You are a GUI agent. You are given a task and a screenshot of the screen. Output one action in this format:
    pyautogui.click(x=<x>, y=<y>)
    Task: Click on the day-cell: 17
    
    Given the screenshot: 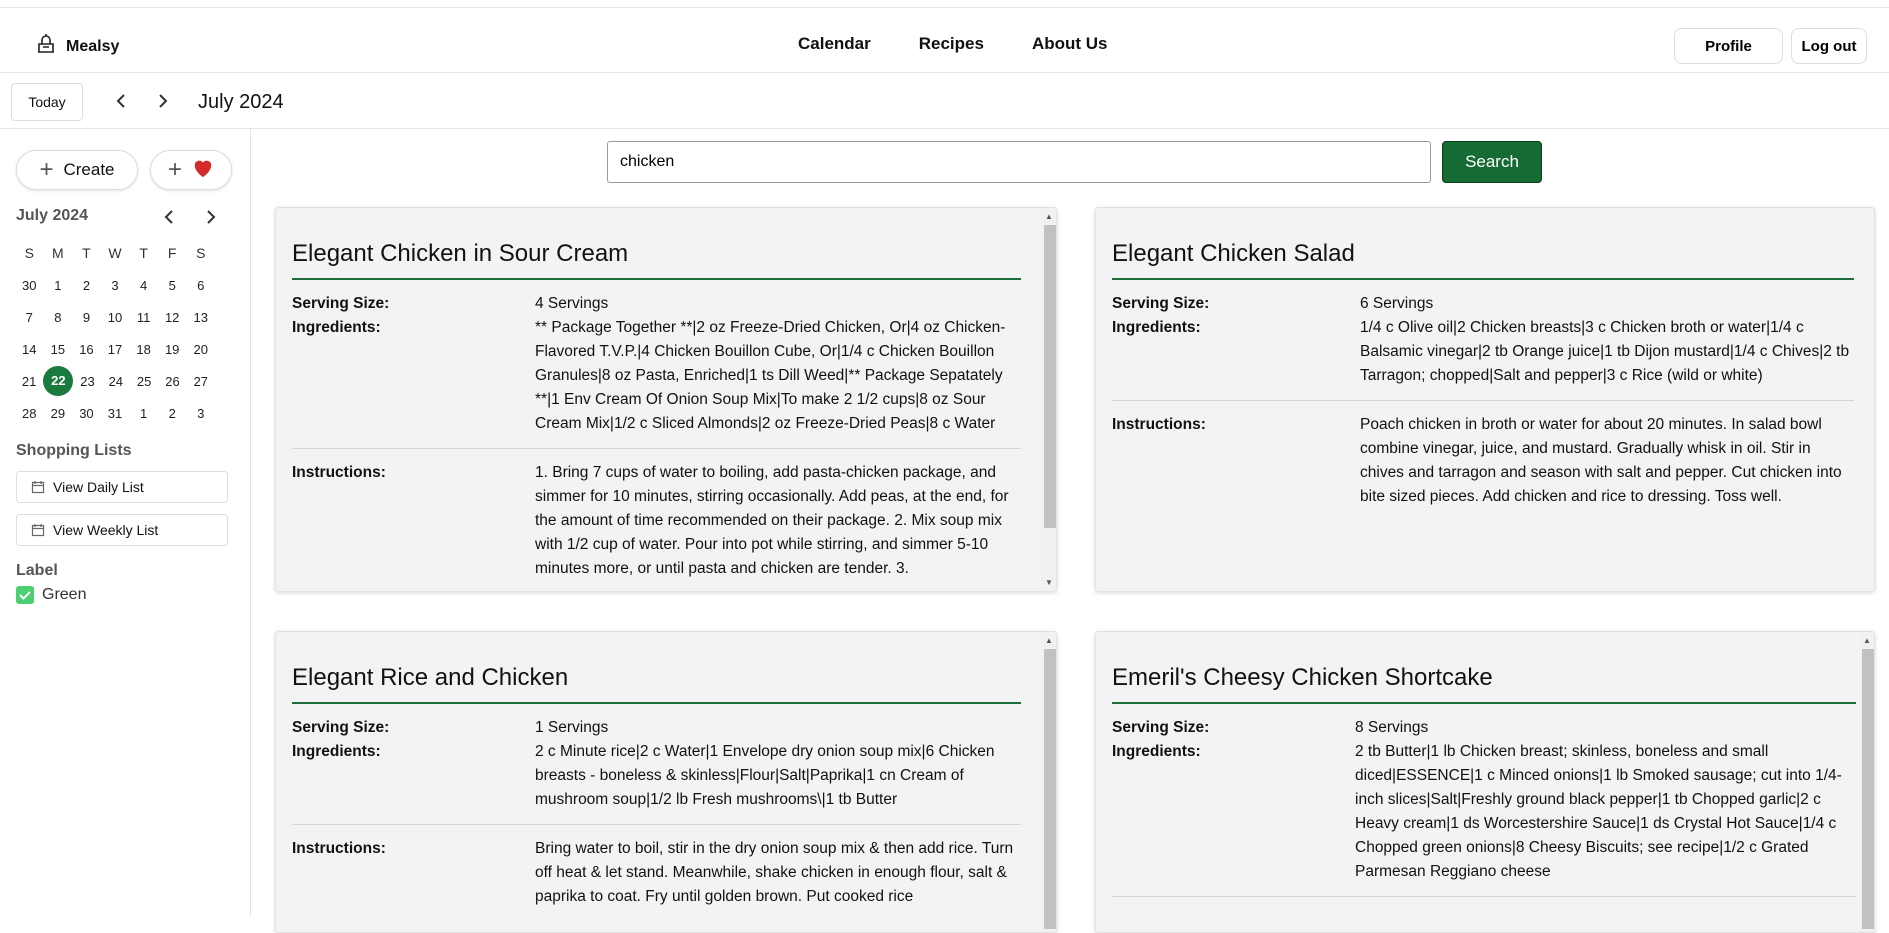 What is the action you would take?
    pyautogui.click(x=115, y=349)
    